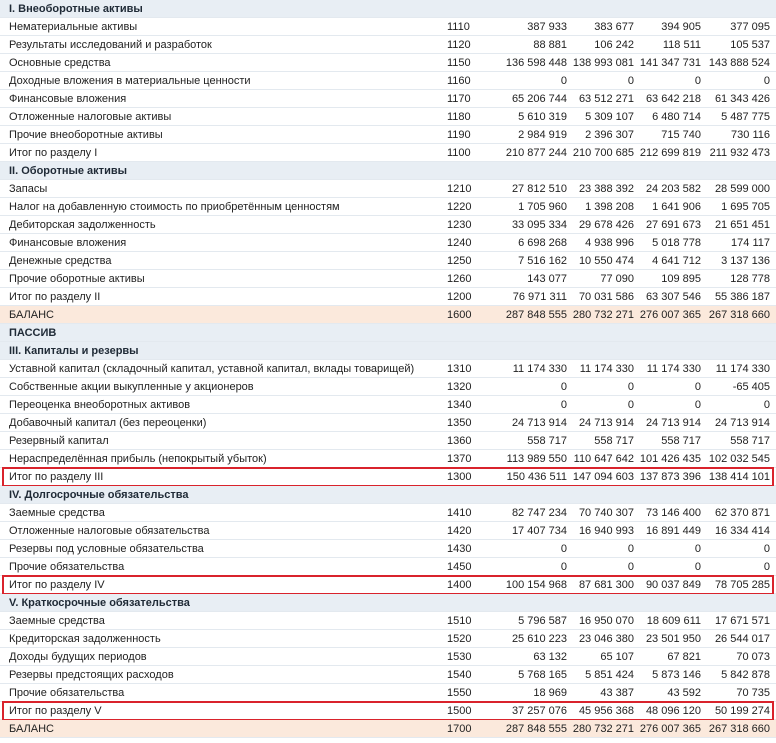 The width and height of the screenshot is (776, 743). I want to click on line-code: 1180, so click(459, 117).